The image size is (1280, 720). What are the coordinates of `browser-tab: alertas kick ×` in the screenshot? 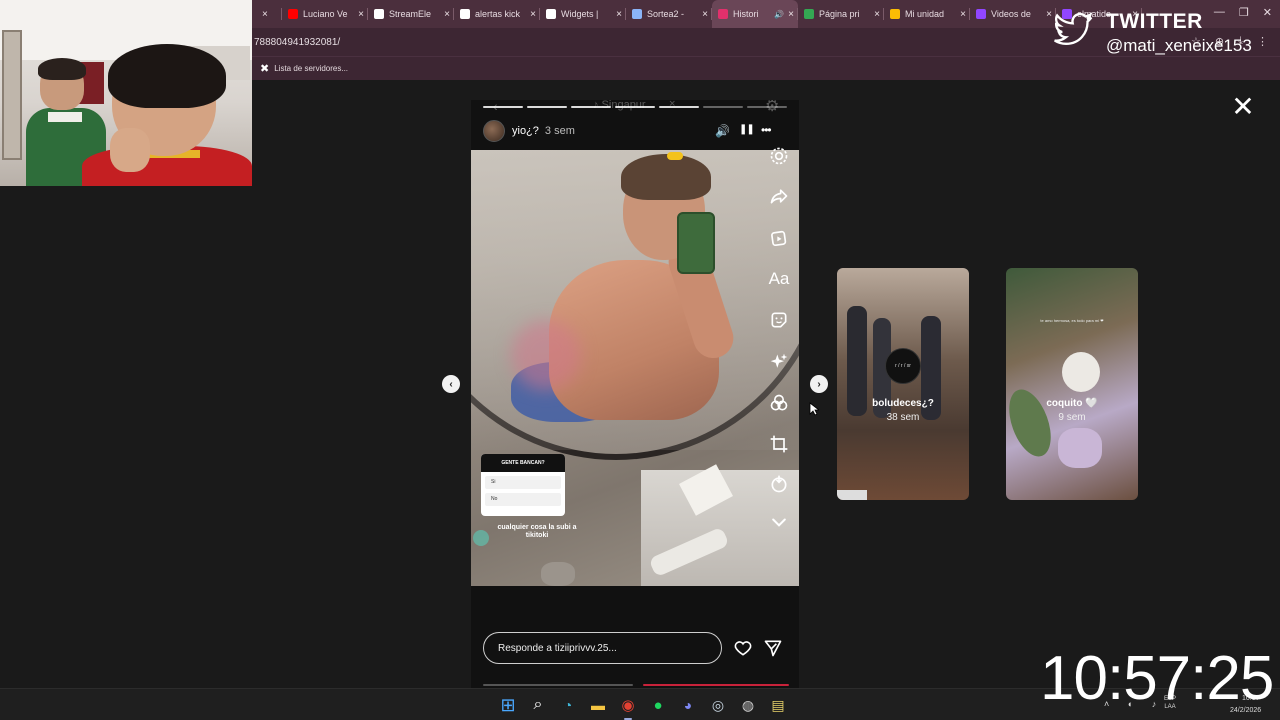 It's located at (497, 14).